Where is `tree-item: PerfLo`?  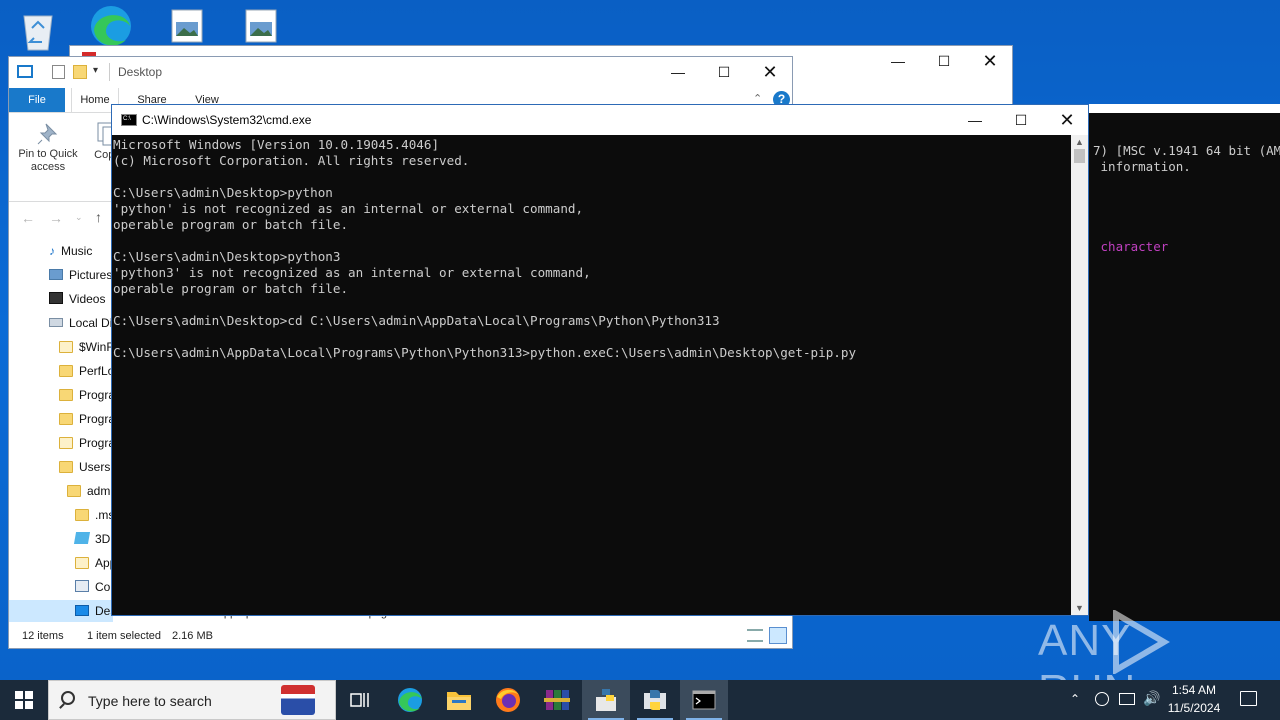 tree-item: PerfLo is located at coordinates (86, 371).